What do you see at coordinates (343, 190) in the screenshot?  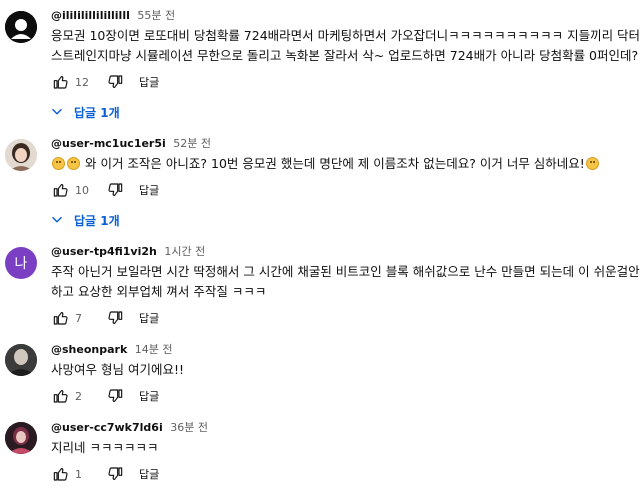 I see `comment-actions: 10 답글` at bounding box center [343, 190].